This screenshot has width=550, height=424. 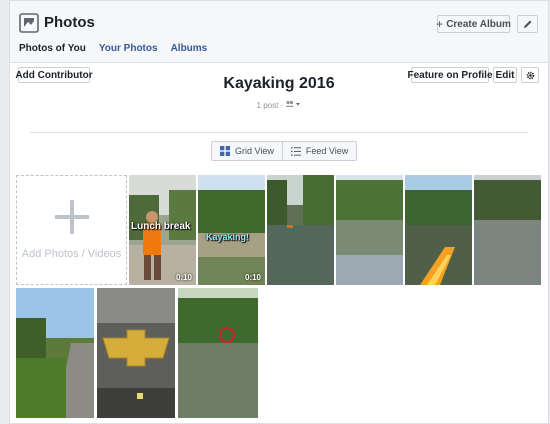 What do you see at coordinates (228, 237) in the screenshot?
I see `photo-caption: Kayaking!` at bounding box center [228, 237].